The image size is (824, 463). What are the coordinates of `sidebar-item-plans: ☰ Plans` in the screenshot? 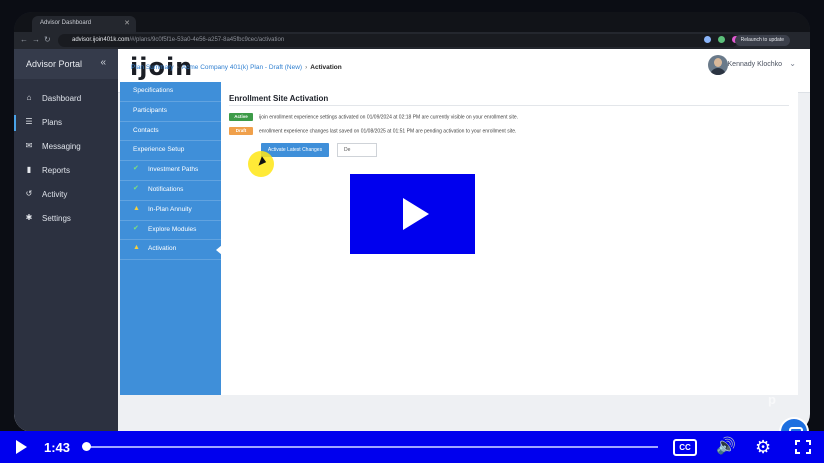 It's located at (66, 123).